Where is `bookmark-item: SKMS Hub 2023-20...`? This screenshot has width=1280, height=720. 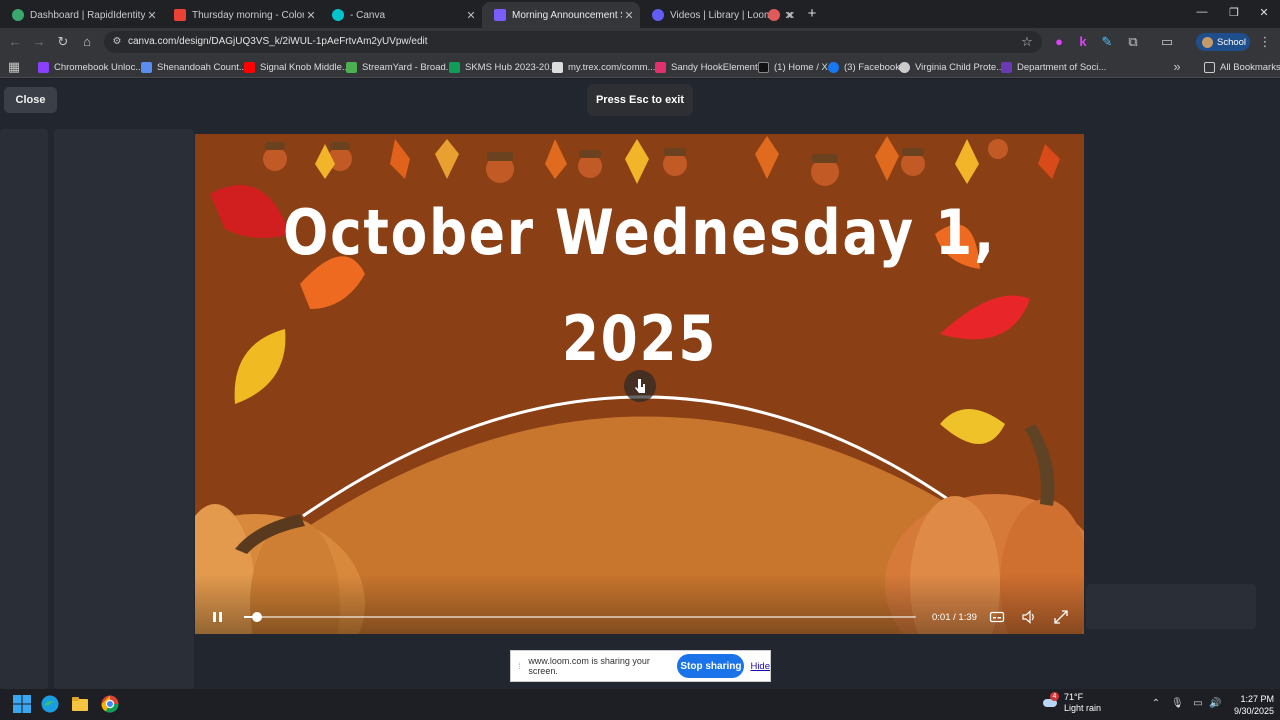
bookmark-item: SKMS Hub 2023-20... is located at coordinates (503, 67).